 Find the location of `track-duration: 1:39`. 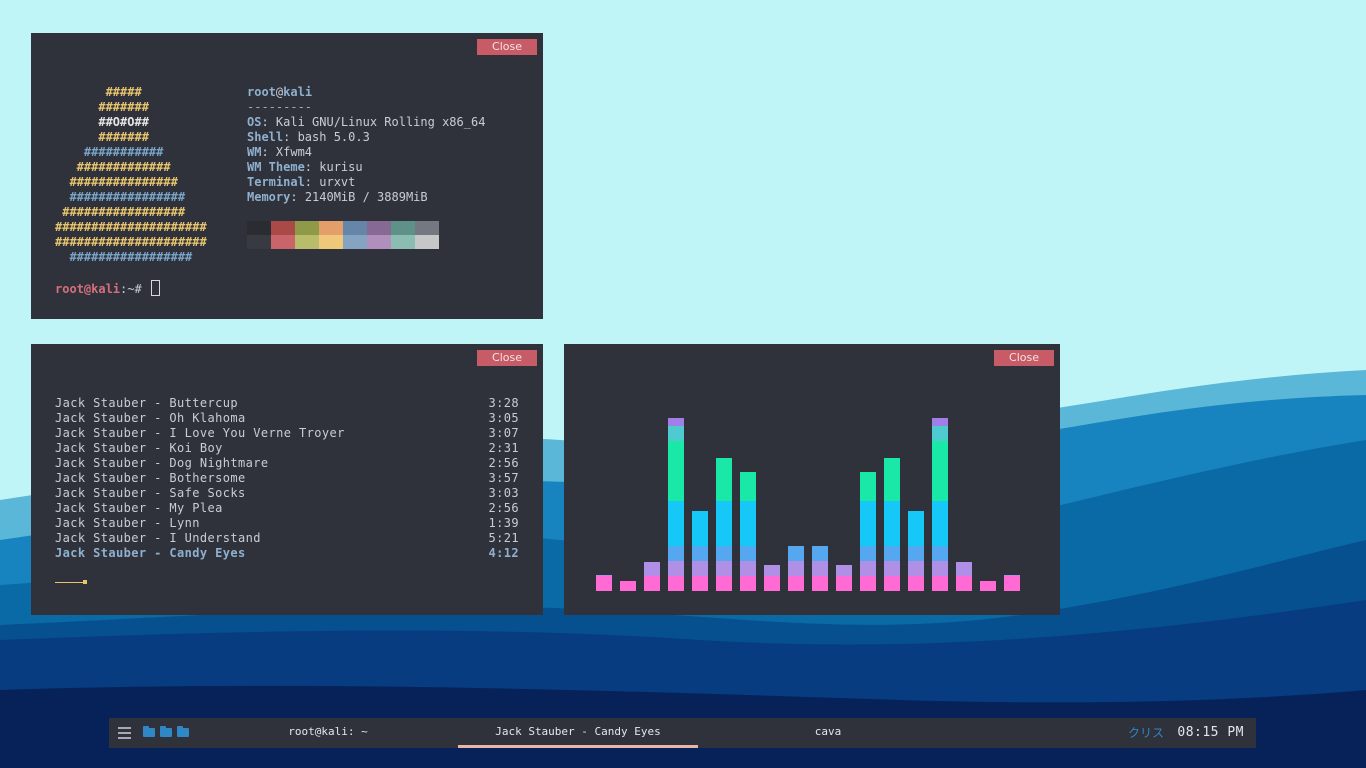

track-duration: 1:39 is located at coordinates (503, 523).